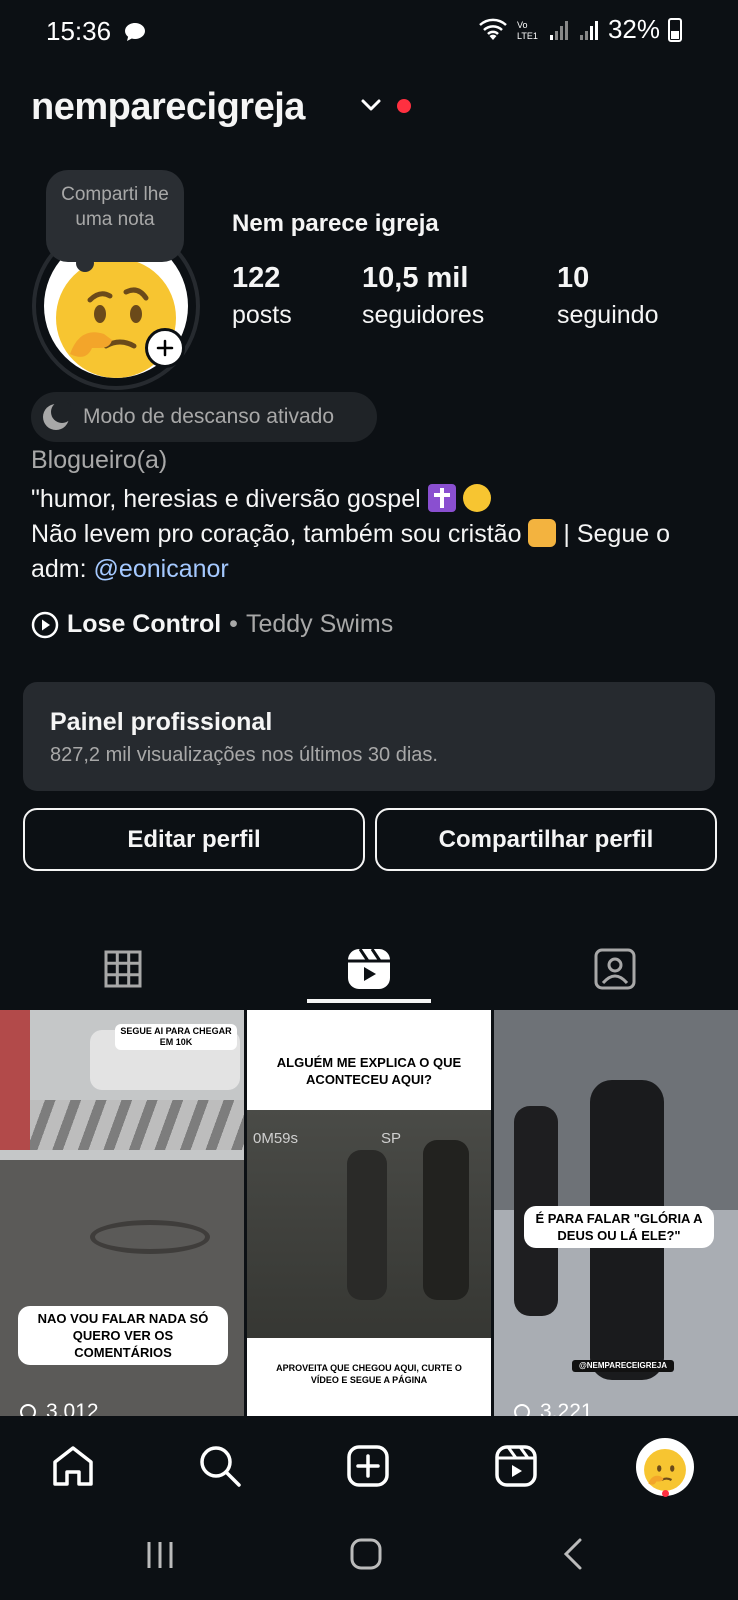  Describe the element at coordinates (369, 1001) in the screenshot. I see `active-tab-indicator` at that location.